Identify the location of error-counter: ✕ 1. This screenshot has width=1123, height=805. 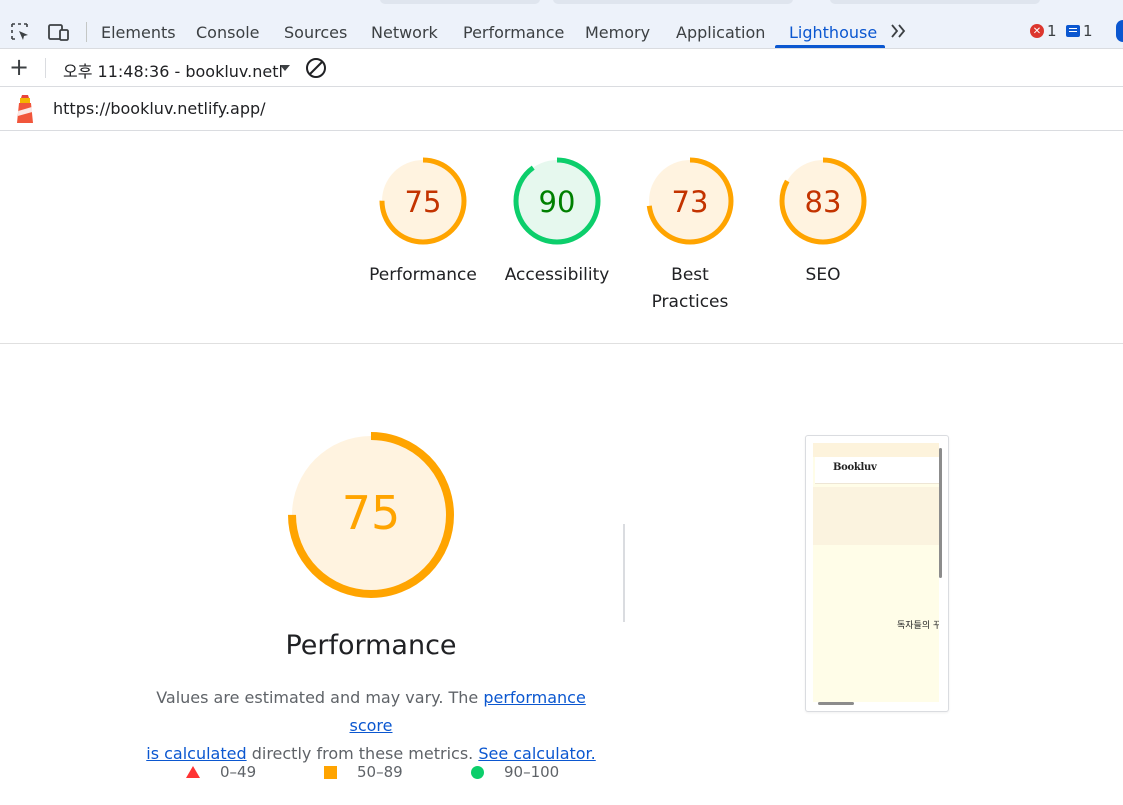
(1043, 31).